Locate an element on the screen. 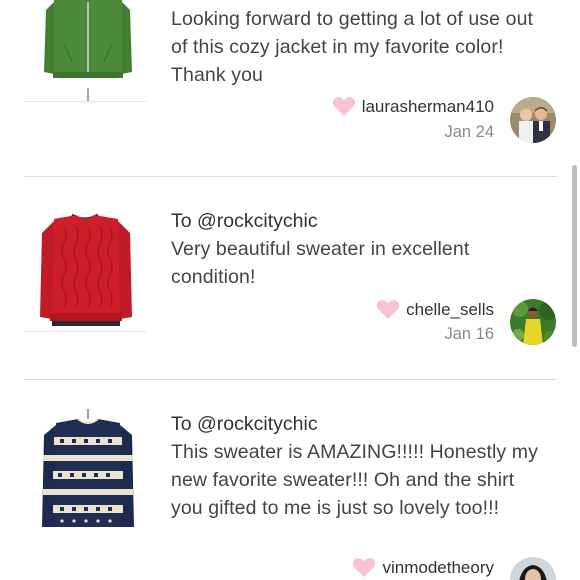 The width and height of the screenshot is (580, 580). couple-avatar-icon is located at coordinates (533, 120).